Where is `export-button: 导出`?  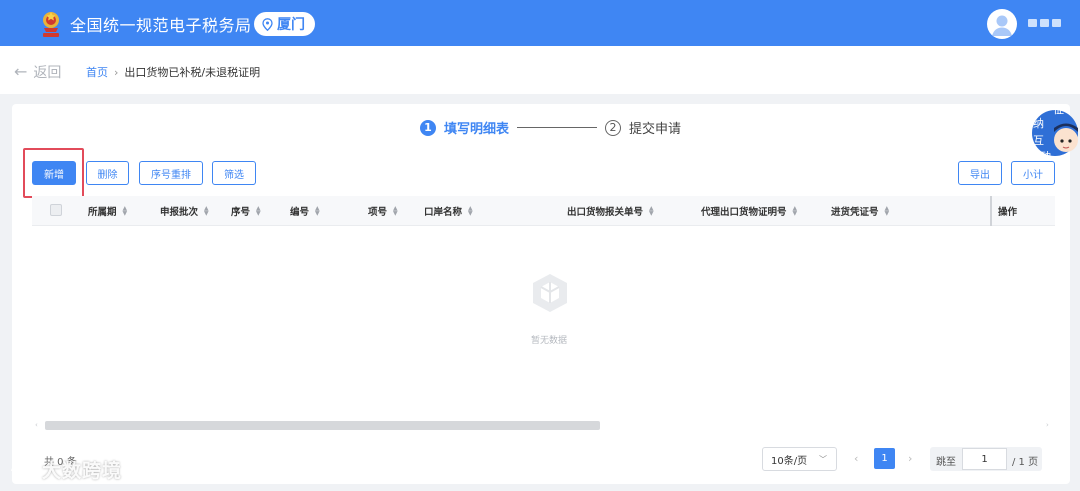
export-button: 导出 is located at coordinates (980, 173).